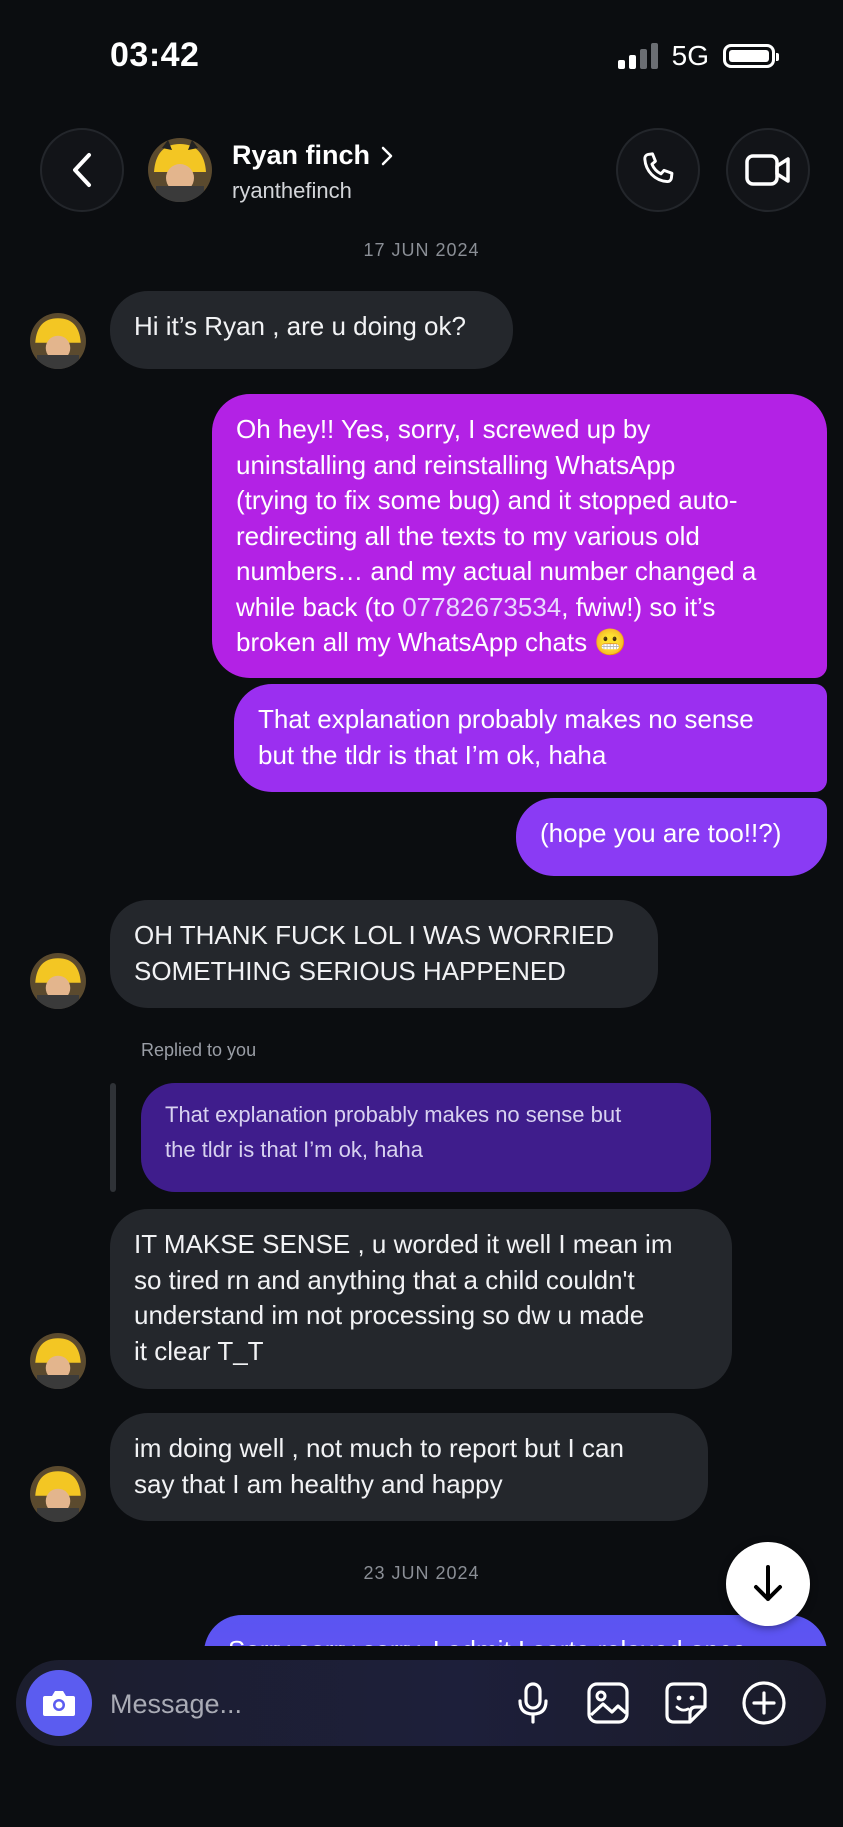 This screenshot has width=843, height=1827. What do you see at coordinates (113, 1137) in the screenshot?
I see `reply-indicator-bar` at bounding box center [113, 1137].